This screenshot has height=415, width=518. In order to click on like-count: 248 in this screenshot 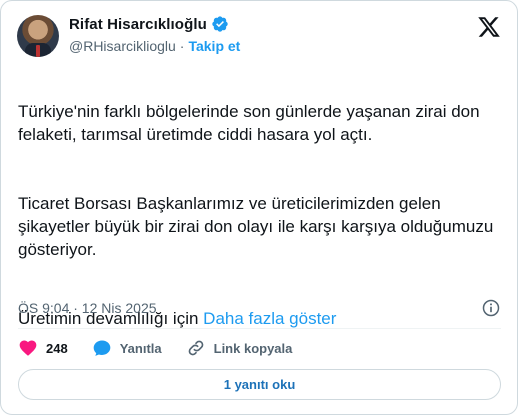, I will do `click(57, 348)`.